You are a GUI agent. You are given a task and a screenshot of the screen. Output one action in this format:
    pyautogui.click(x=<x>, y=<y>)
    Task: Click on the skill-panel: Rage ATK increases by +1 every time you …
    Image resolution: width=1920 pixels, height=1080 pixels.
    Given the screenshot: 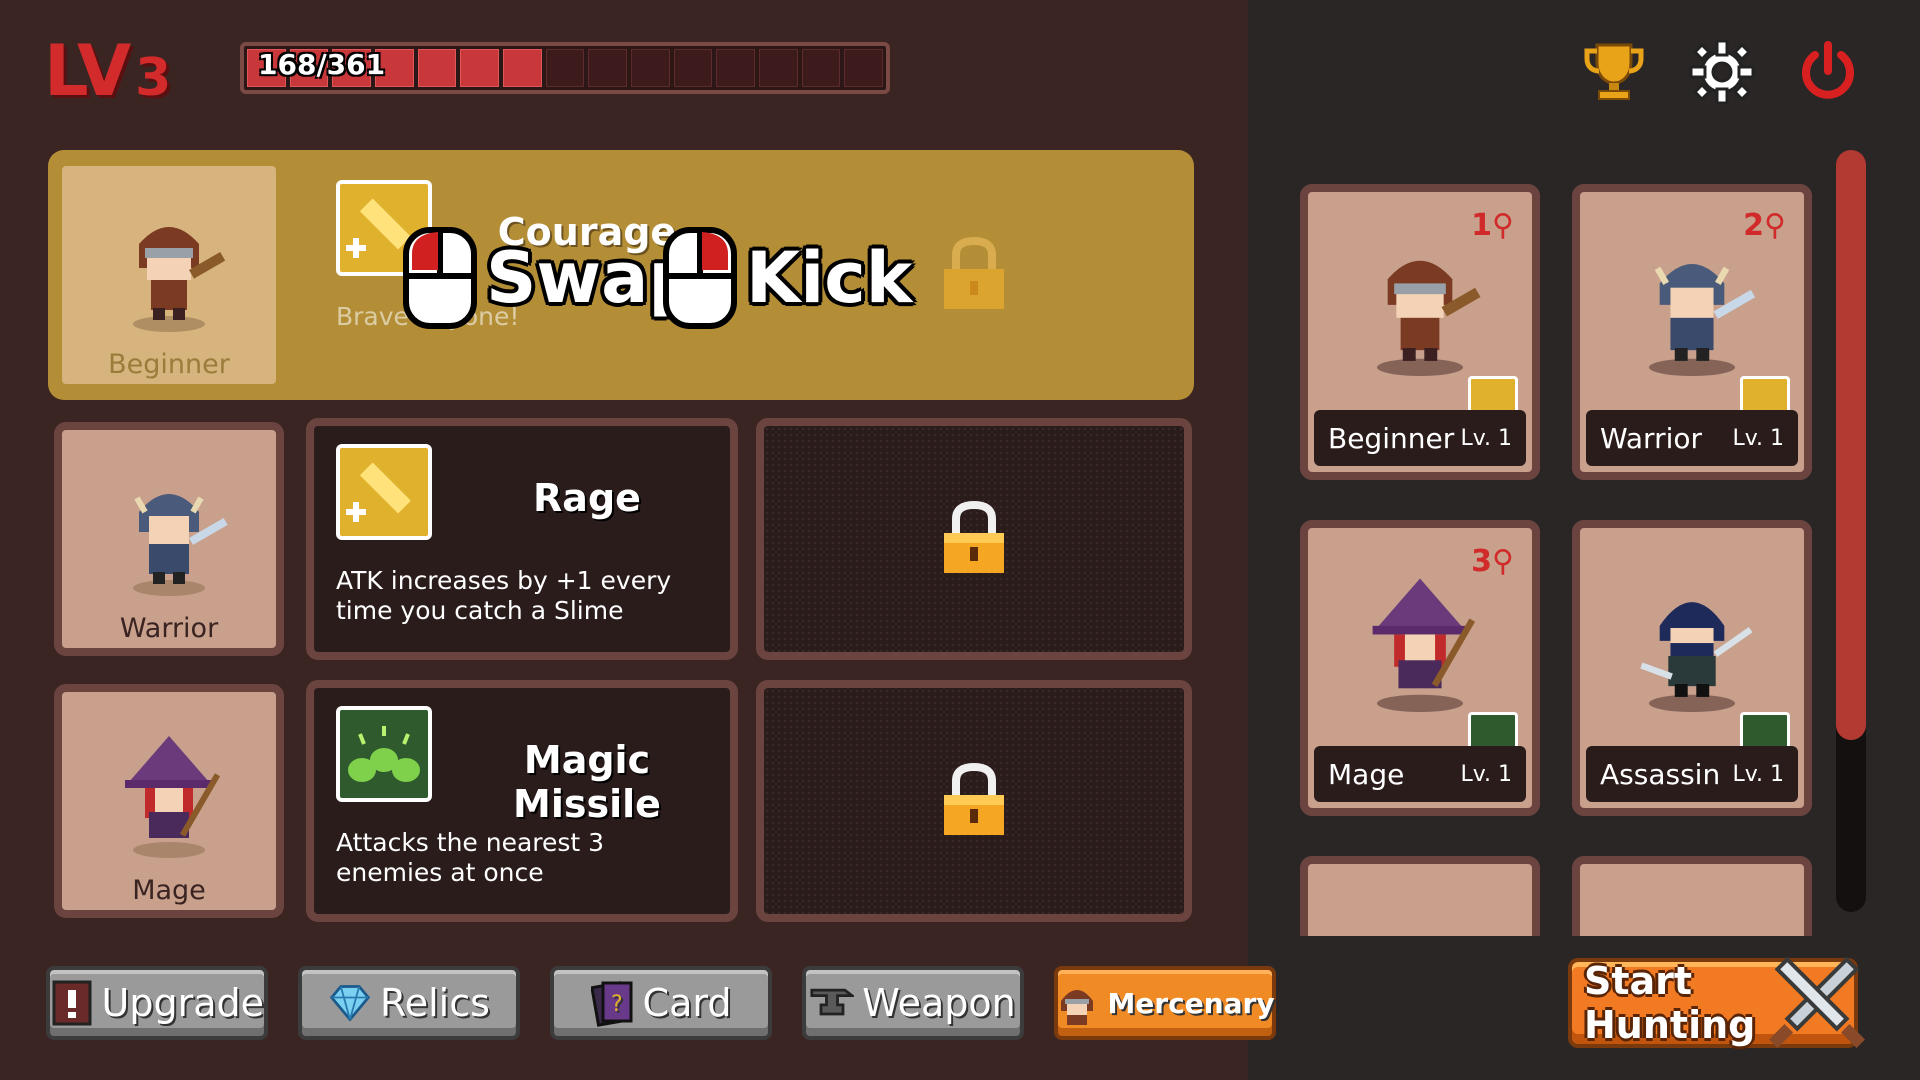 What is the action you would take?
    pyautogui.click(x=522, y=539)
    